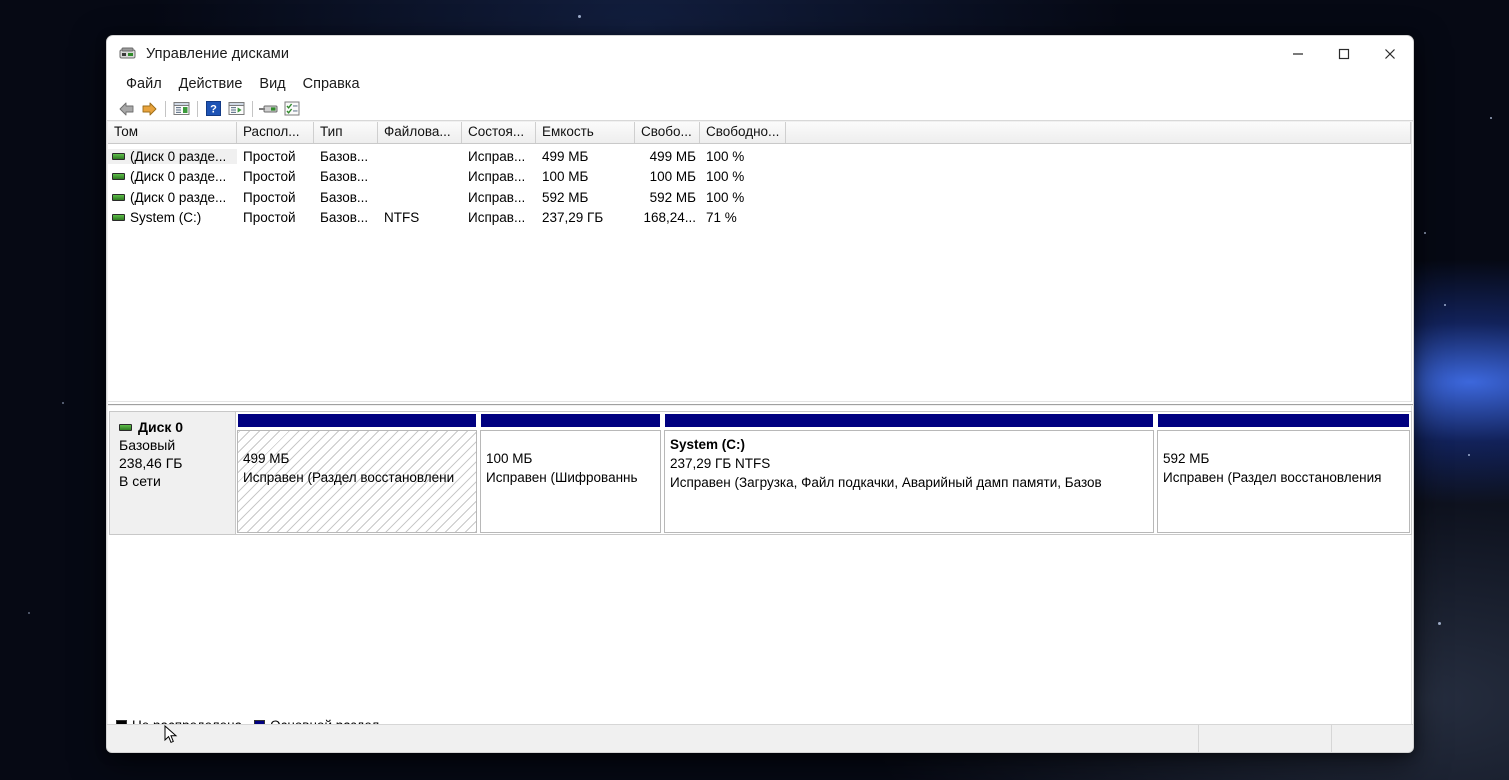  Describe the element at coordinates (349, 477) in the screenshot. I see `partition-status: Исправен (Раздел восстановлени` at that location.